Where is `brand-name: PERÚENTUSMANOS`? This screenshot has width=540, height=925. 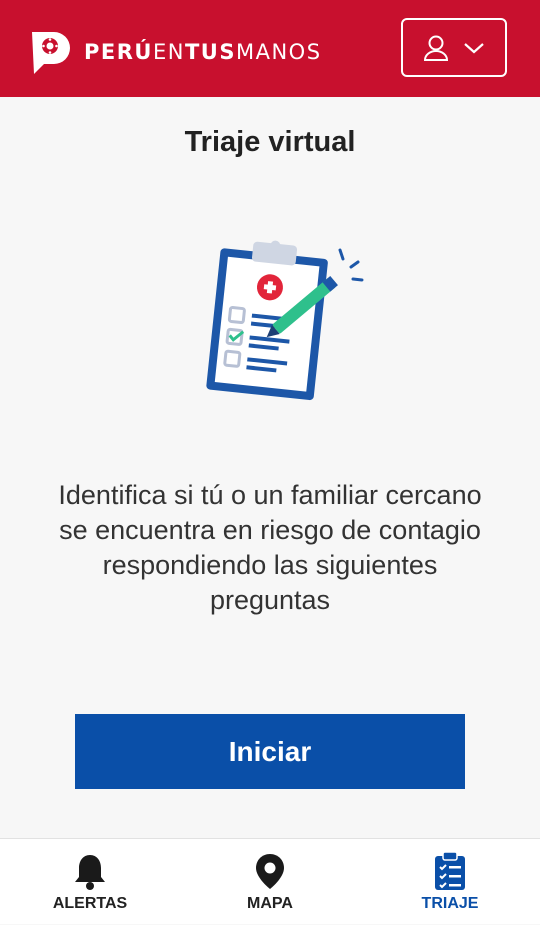
brand-name: PERÚENTUSMANOS is located at coordinates (203, 52).